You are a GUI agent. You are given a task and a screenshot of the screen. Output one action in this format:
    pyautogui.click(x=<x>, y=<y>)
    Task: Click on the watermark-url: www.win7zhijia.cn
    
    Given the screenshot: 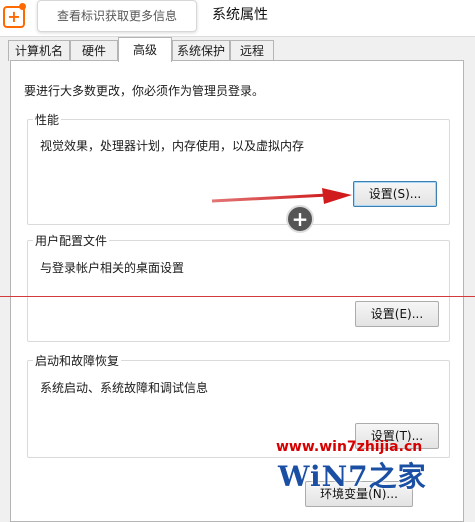 What is the action you would take?
    pyautogui.click(x=349, y=447)
    